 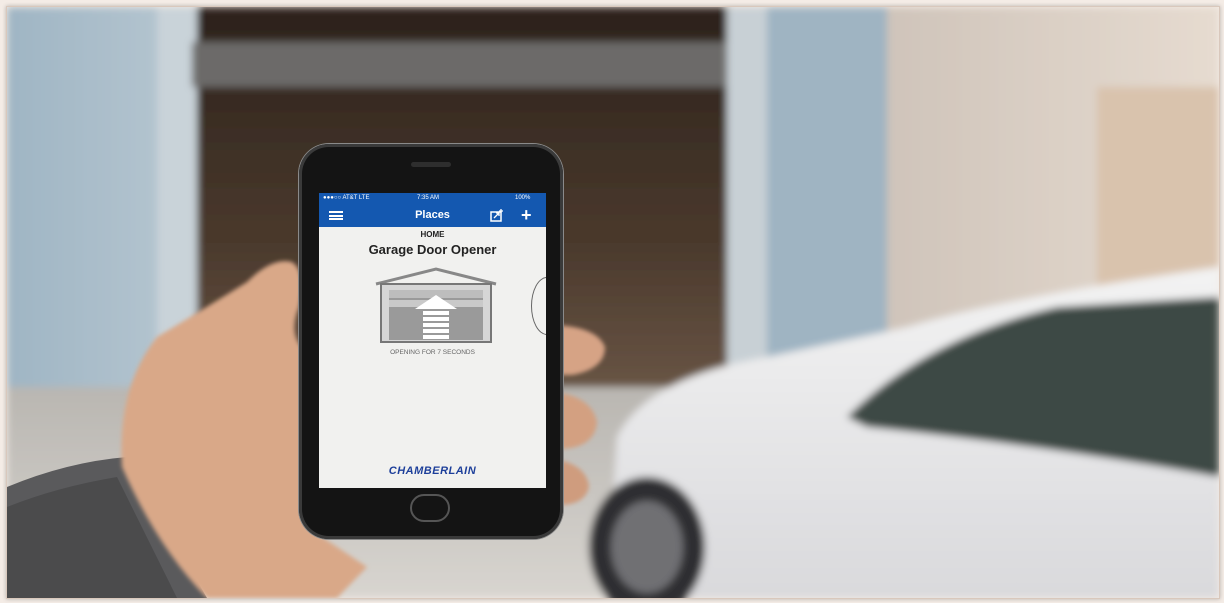 I want to click on phone-speaker, so click(x=431, y=164).